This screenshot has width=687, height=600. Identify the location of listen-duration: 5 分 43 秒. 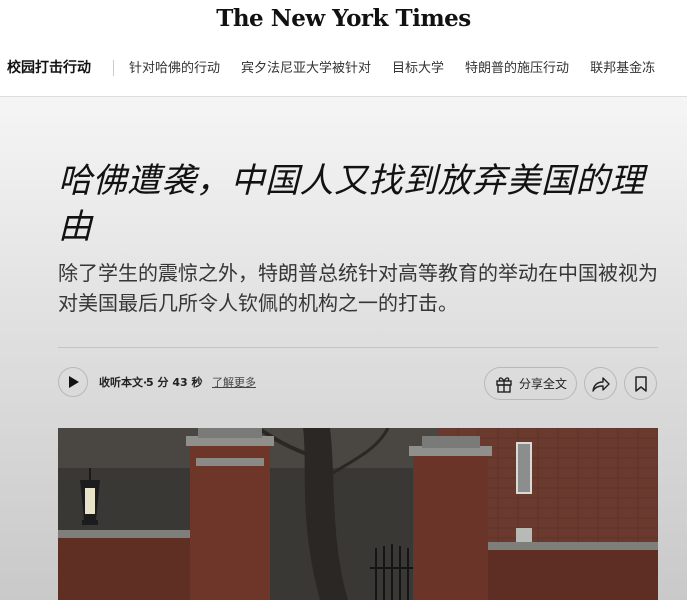
(174, 382).